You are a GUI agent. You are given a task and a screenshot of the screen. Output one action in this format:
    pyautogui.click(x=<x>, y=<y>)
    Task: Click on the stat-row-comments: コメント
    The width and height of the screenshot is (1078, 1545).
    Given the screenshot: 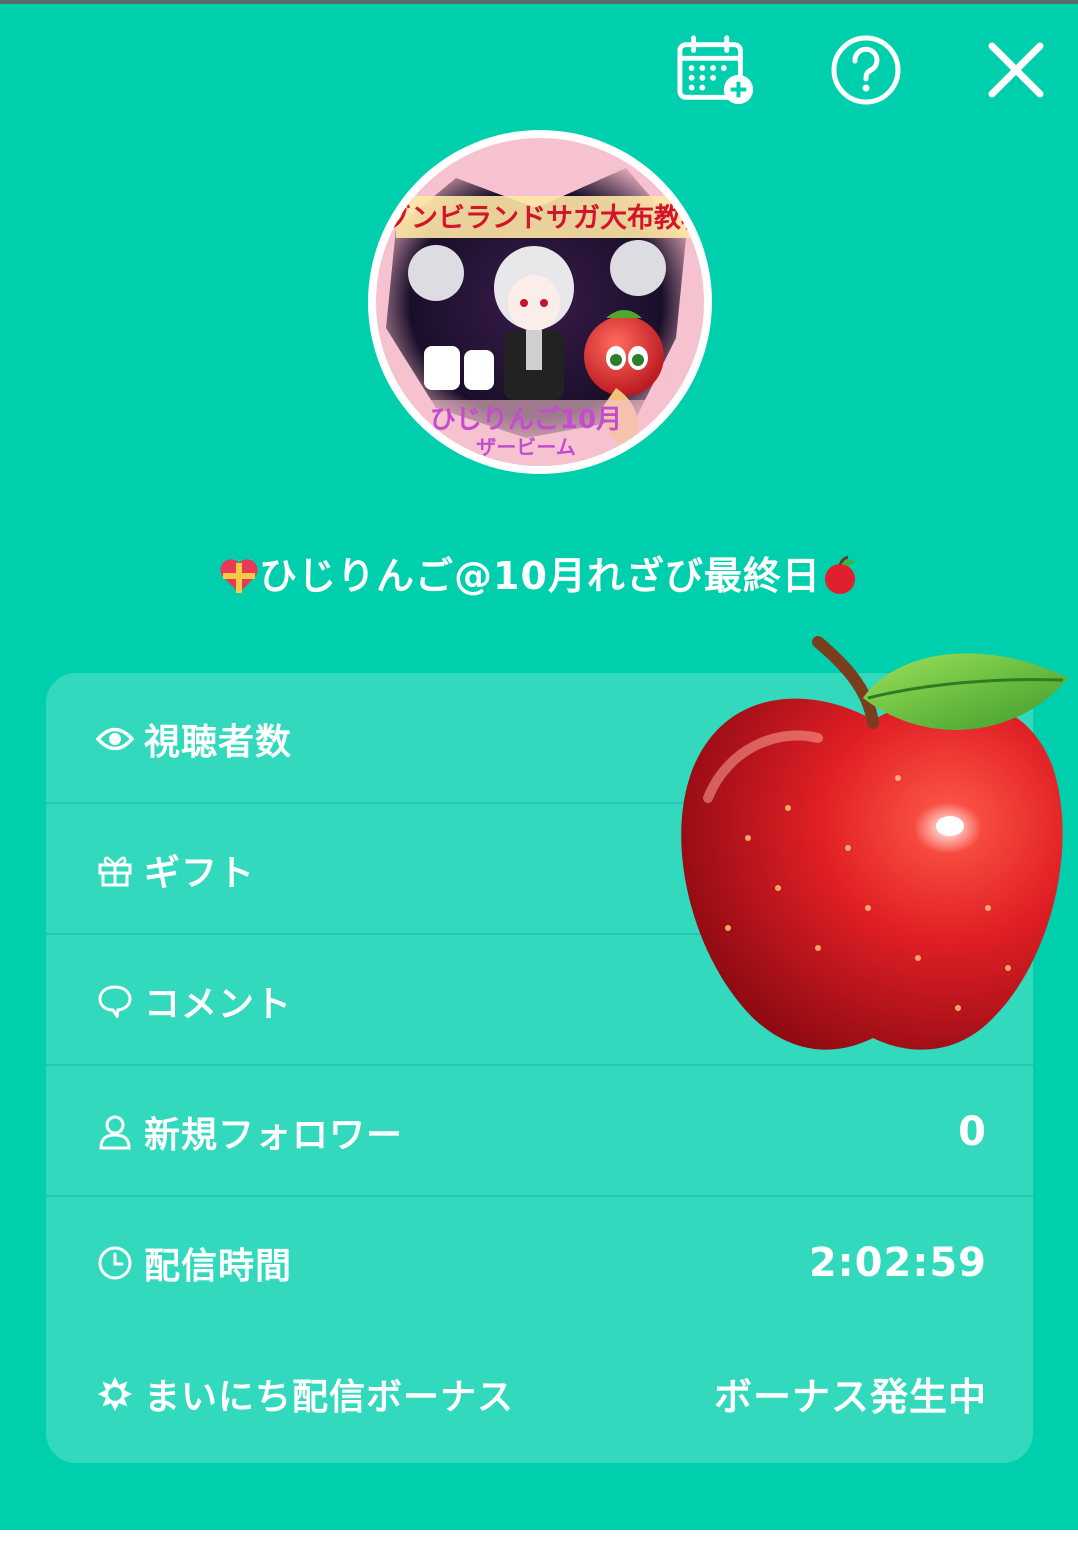 What is the action you would take?
    pyautogui.click(x=539, y=1000)
    